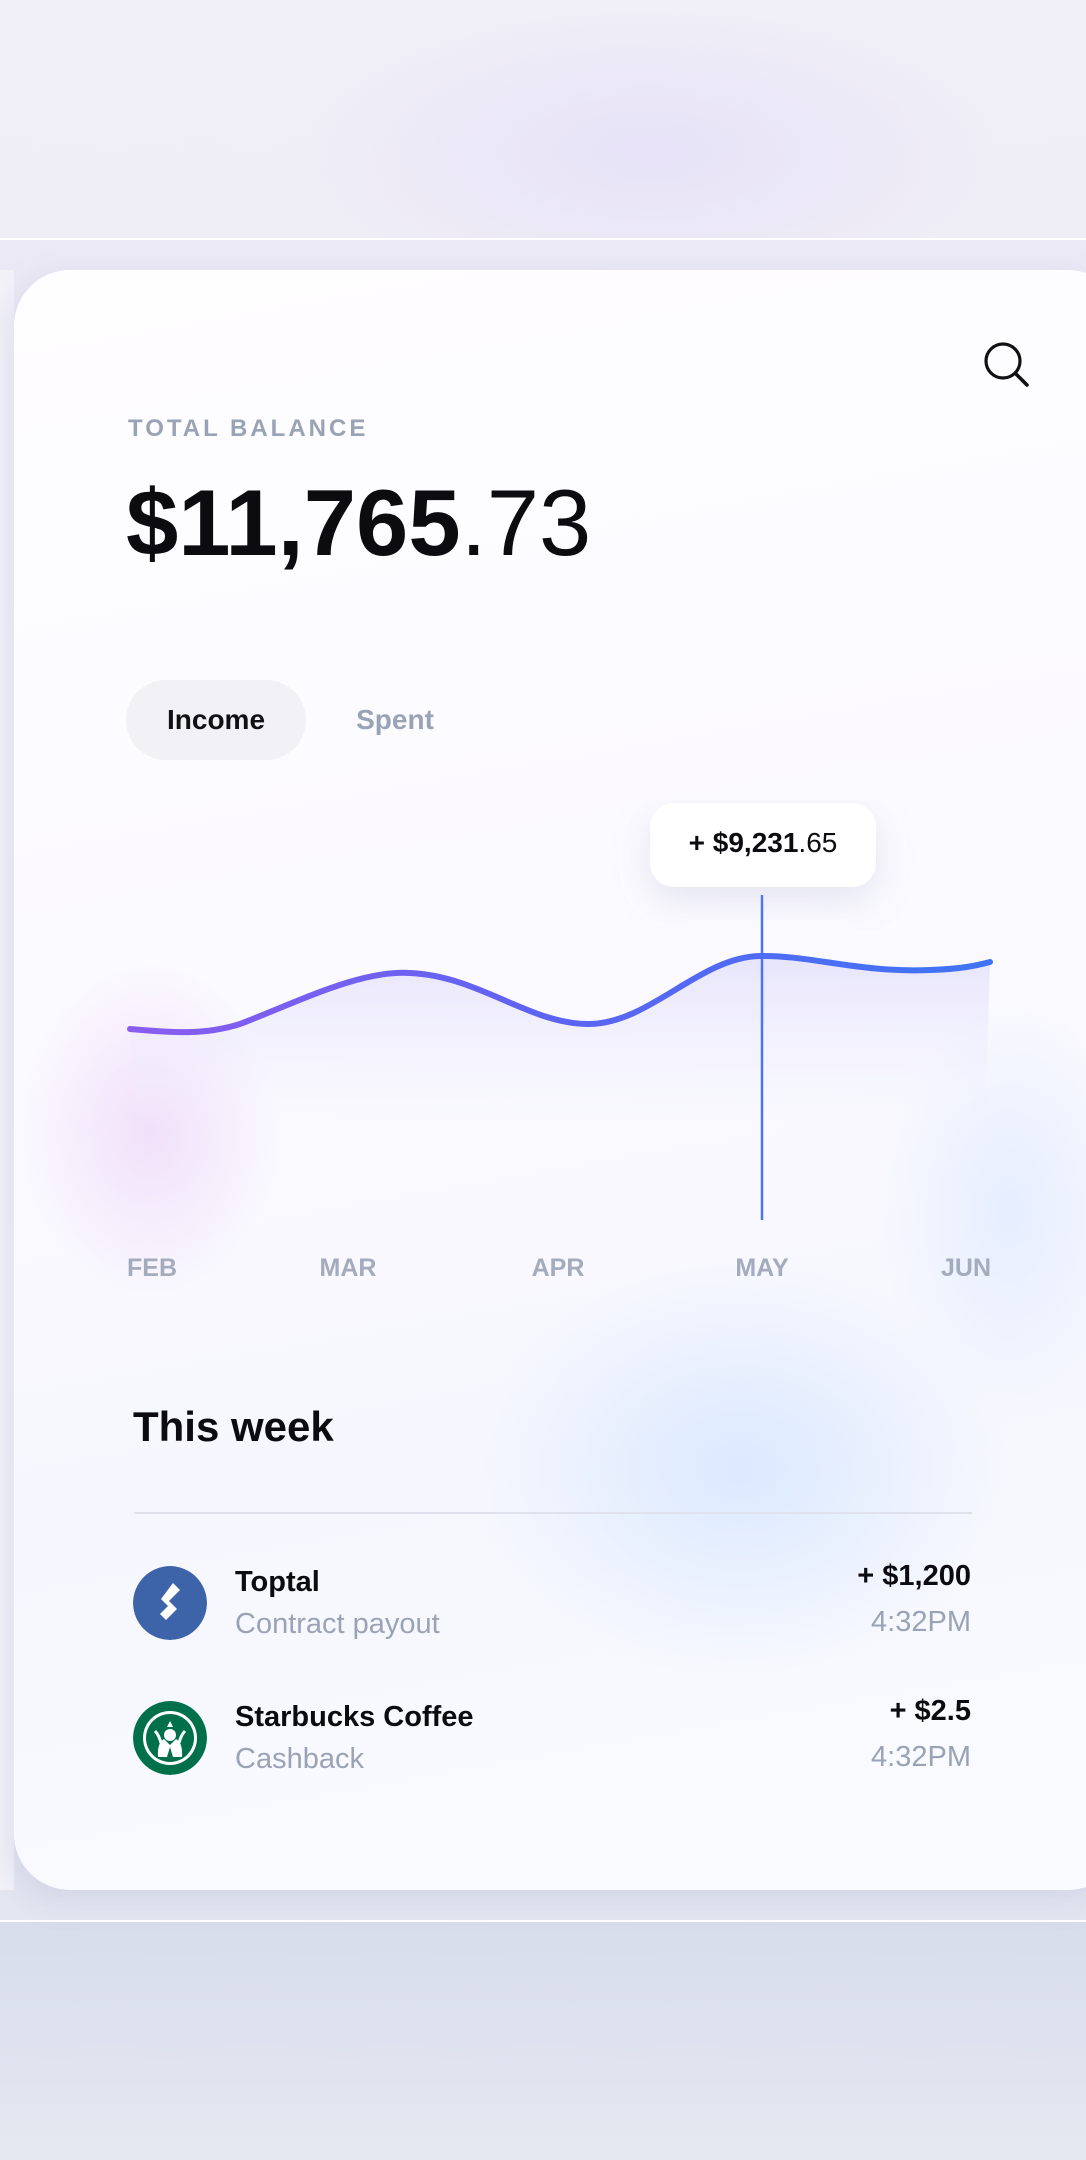 The height and width of the screenshot is (2160, 1086). What do you see at coordinates (966, 1268) in the screenshot?
I see `x-axis-label-jun: JUN` at bounding box center [966, 1268].